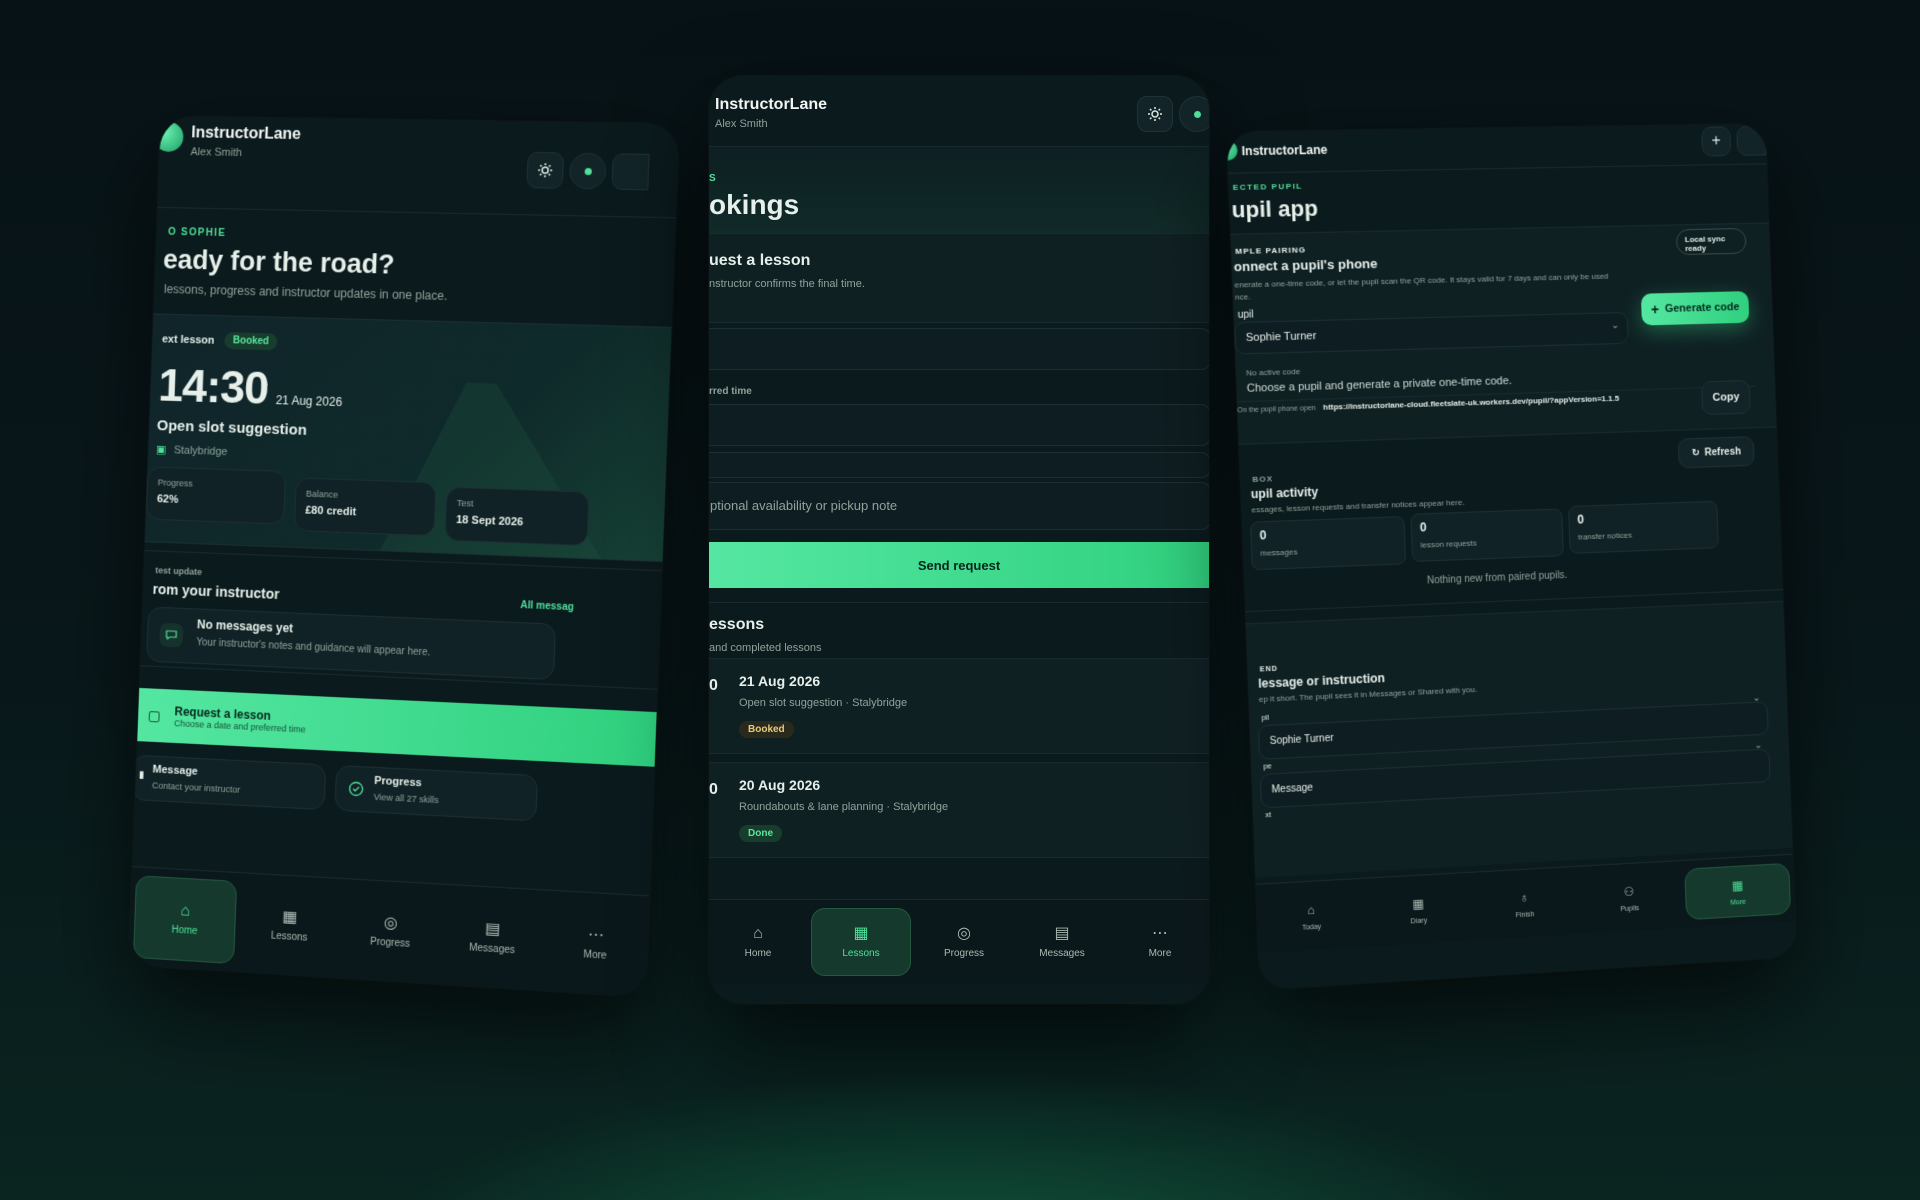 The width and height of the screenshot is (1920, 1200). I want to click on counter-label: lesson requests, so click(1448, 543).